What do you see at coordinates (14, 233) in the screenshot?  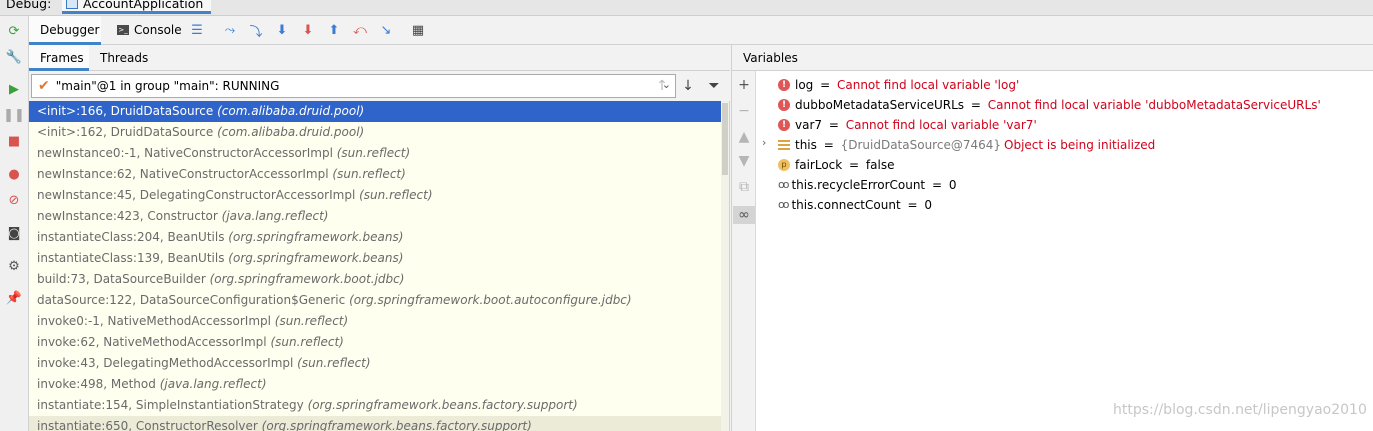 I see `camera-icon: ◙` at bounding box center [14, 233].